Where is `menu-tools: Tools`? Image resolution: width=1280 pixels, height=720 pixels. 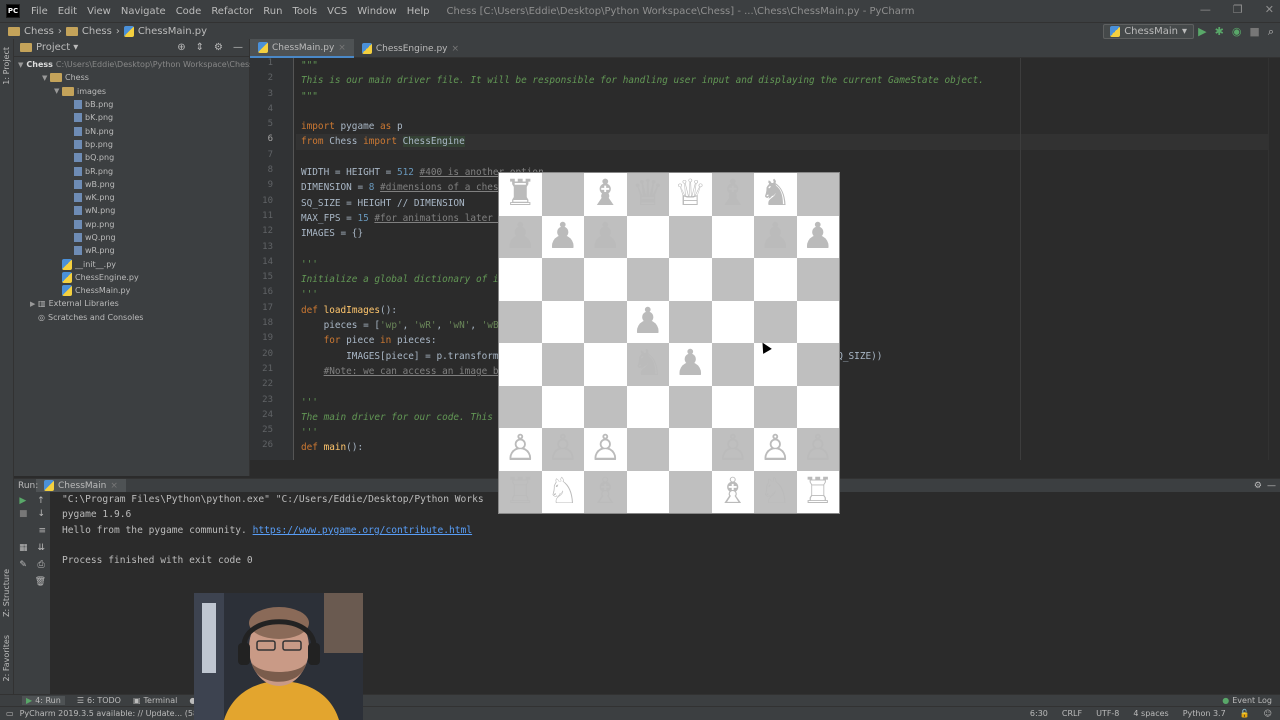 menu-tools: Tools is located at coordinates (304, 11).